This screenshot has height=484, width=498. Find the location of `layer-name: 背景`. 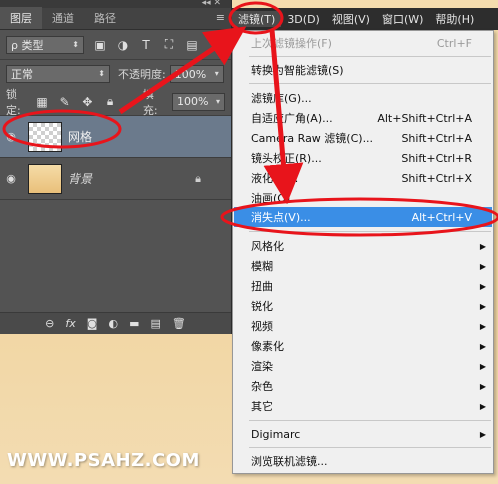

layer-name: 背景 is located at coordinates (80, 178).